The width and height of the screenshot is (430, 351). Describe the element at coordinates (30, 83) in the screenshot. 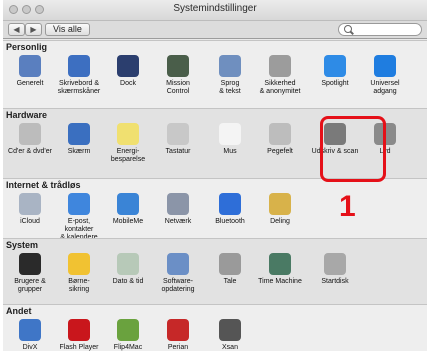

I see `pref-pane-label: Generelt` at that location.